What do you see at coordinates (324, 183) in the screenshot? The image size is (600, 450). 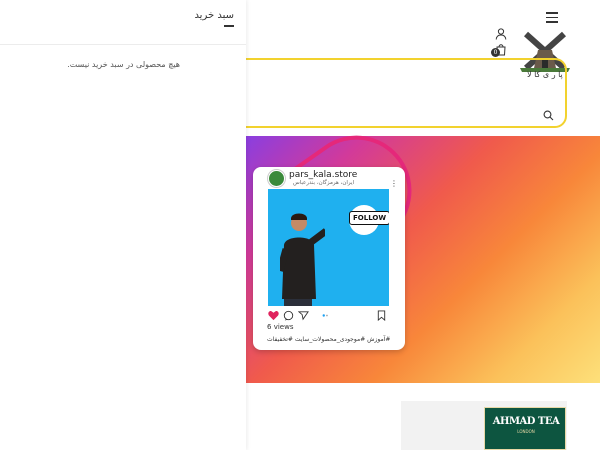 I see `post-location: ایران، هرمزگان، بندرعباس` at bounding box center [324, 183].